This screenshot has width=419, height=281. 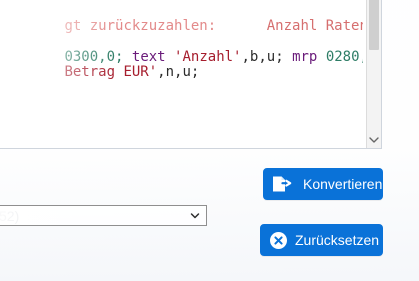 What do you see at coordinates (343, 184) in the screenshot?
I see `convert-button-label: Konvertieren` at bounding box center [343, 184].